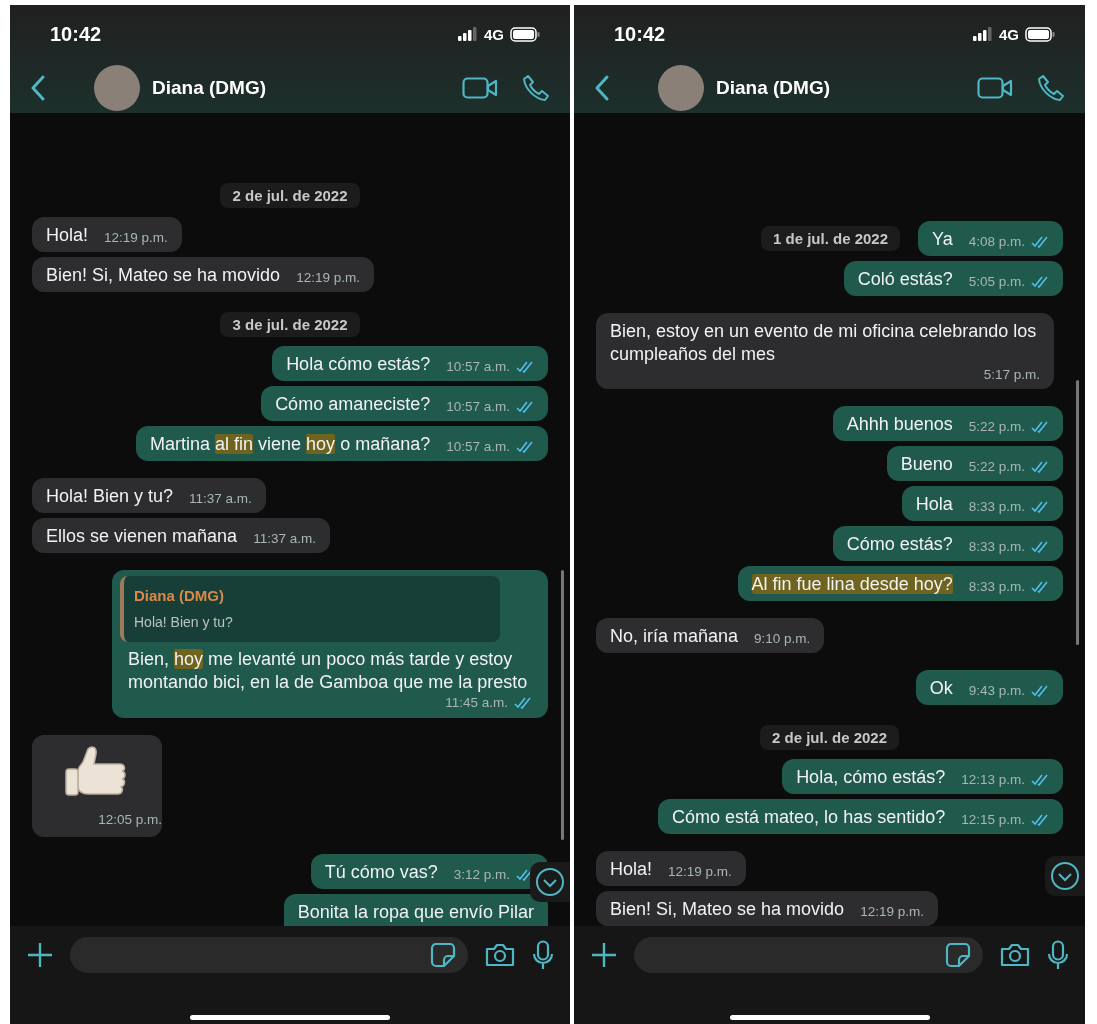 The image size is (1097, 1024). I want to click on message-text: No, iría mañana, so click(674, 636).